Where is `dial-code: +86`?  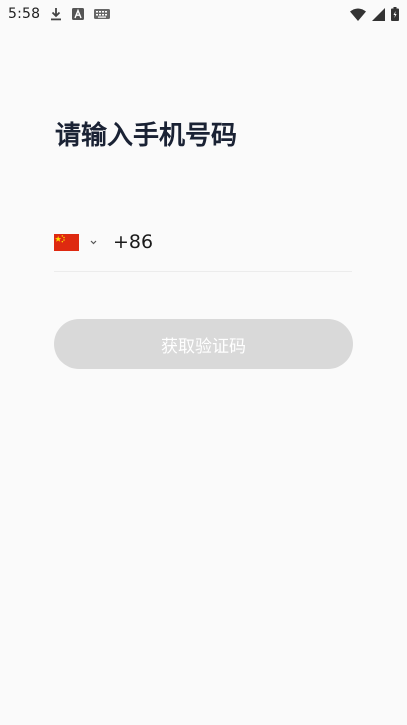 dial-code: +86 is located at coordinates (133, 242).